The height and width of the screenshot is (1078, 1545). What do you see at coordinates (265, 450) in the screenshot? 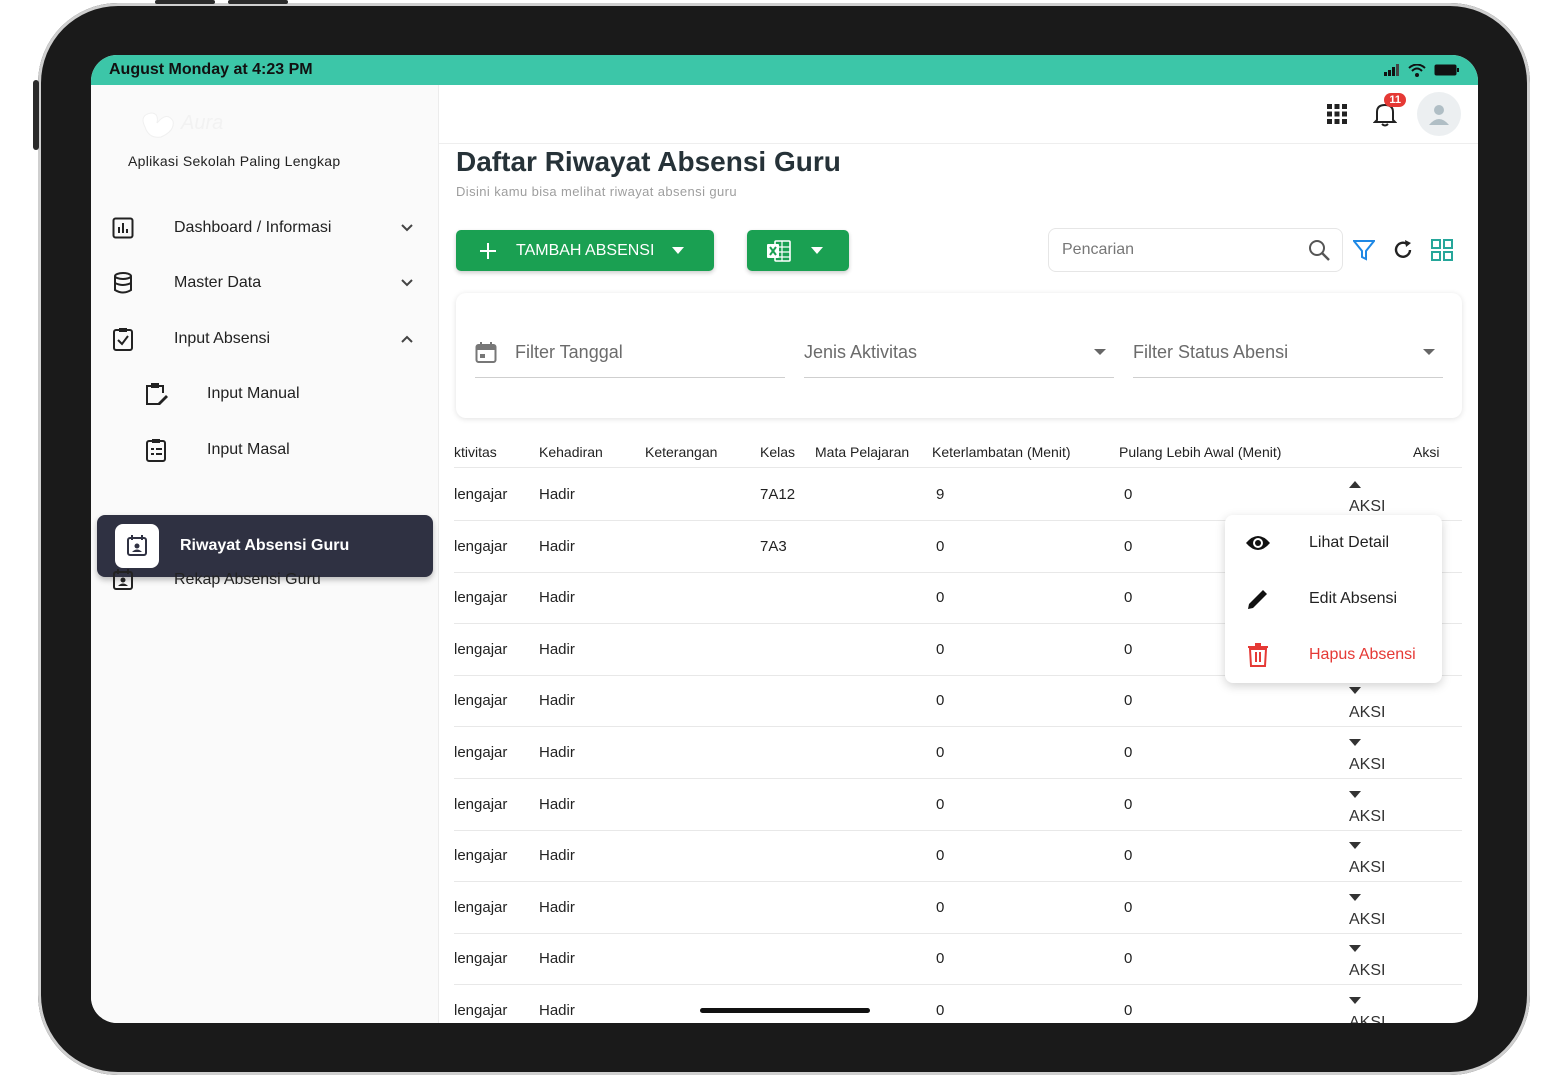
I see `sidebar-item-input-masal: Input Masal` at bounding box center [265, 450].